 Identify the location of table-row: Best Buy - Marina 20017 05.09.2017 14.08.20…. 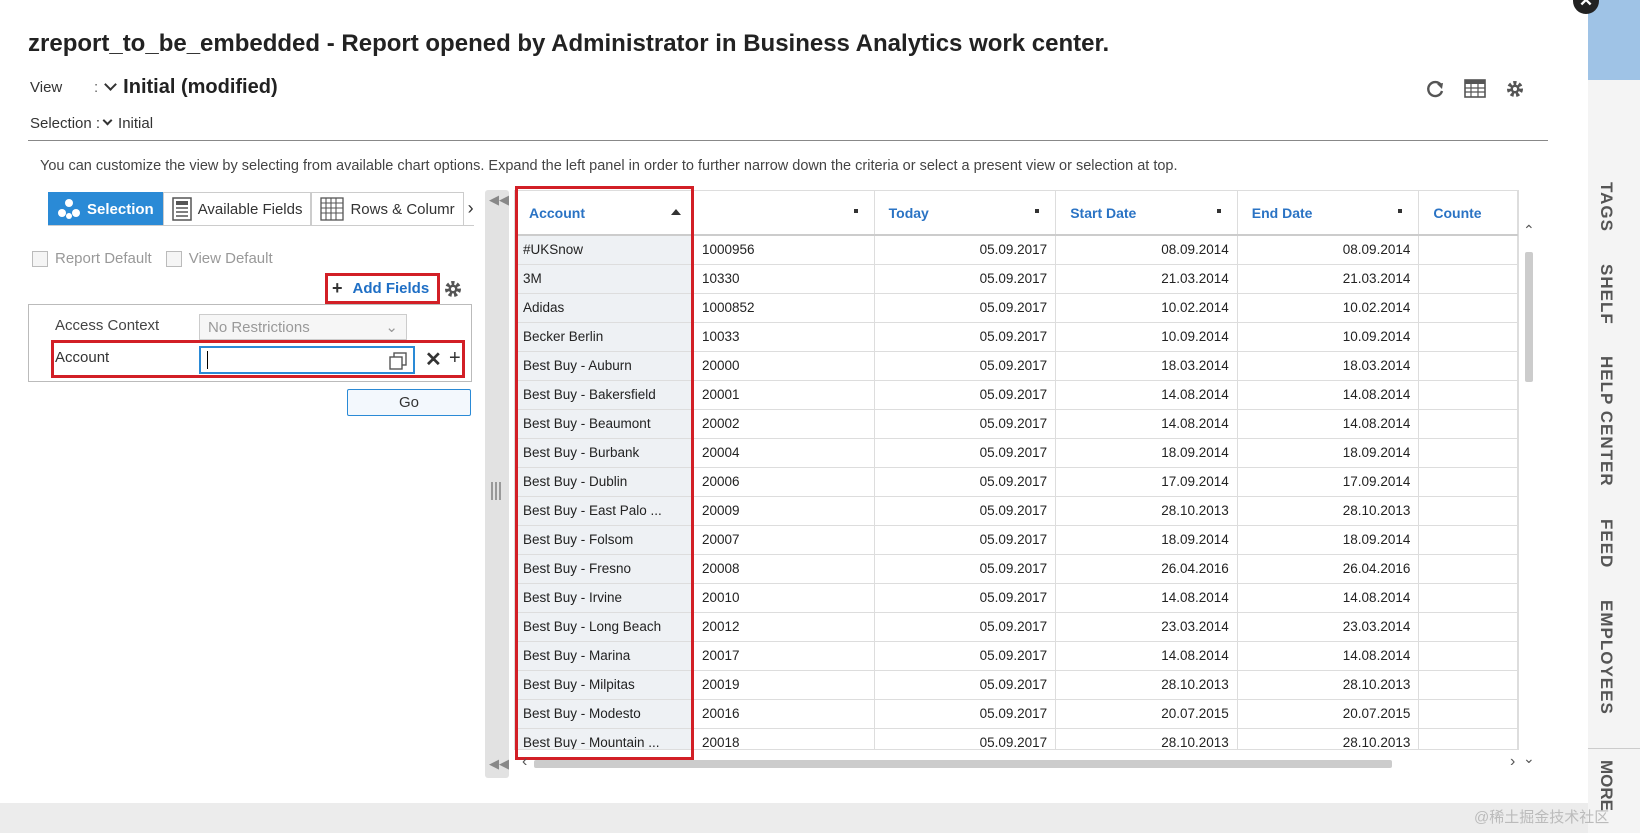
(1016, 656).